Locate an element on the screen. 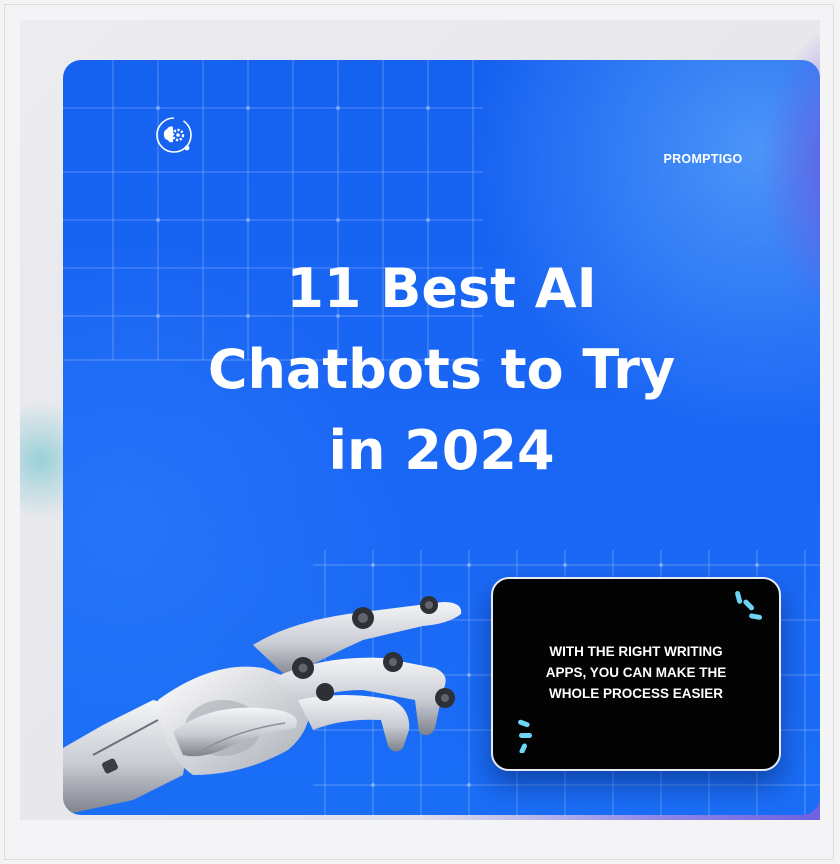 This screenshot has width=840, height=864. headline-line-2: Chatbots to Try is located at coordinates (441, 369).